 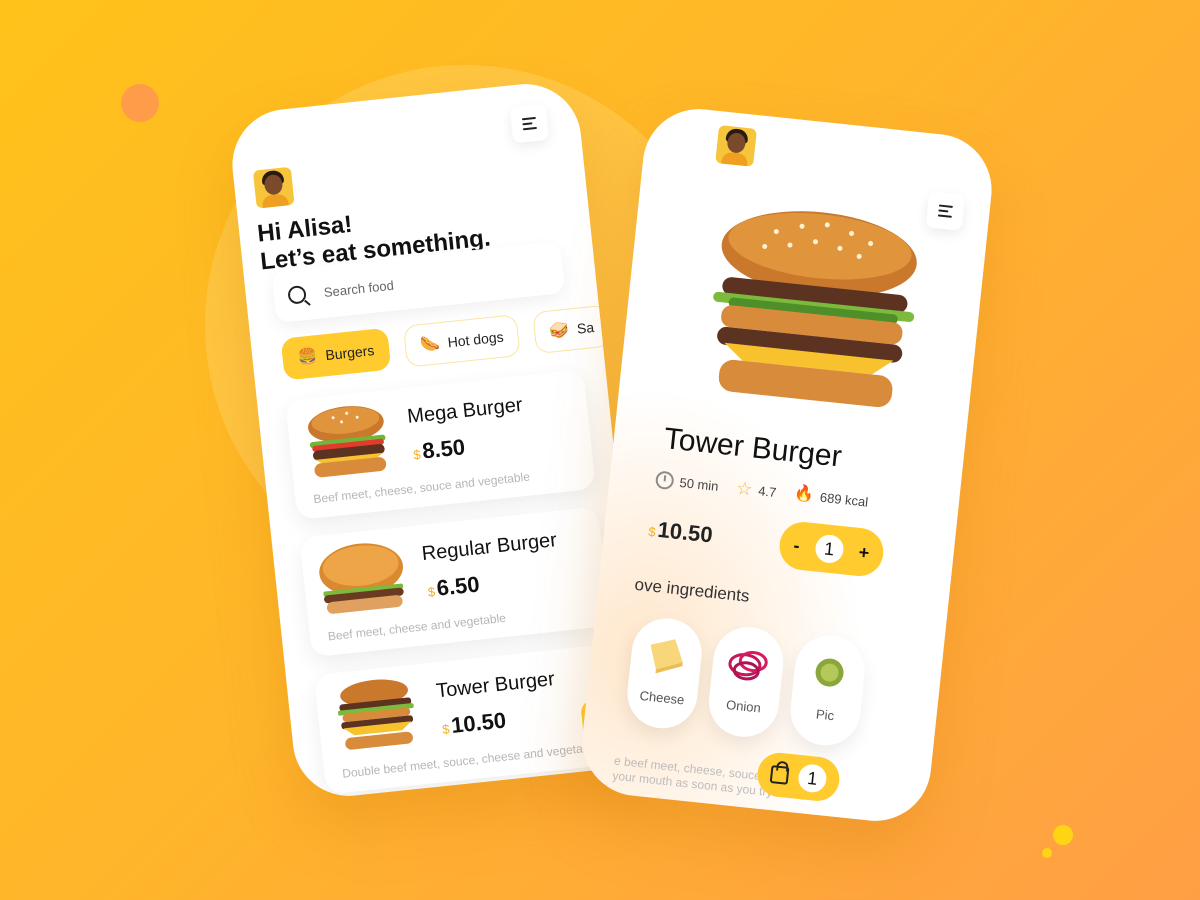 What do you see at coordinates (662, 697) in the screenshot?
I see `ingredient-label: Cheese` at bounding box center [662, 697].